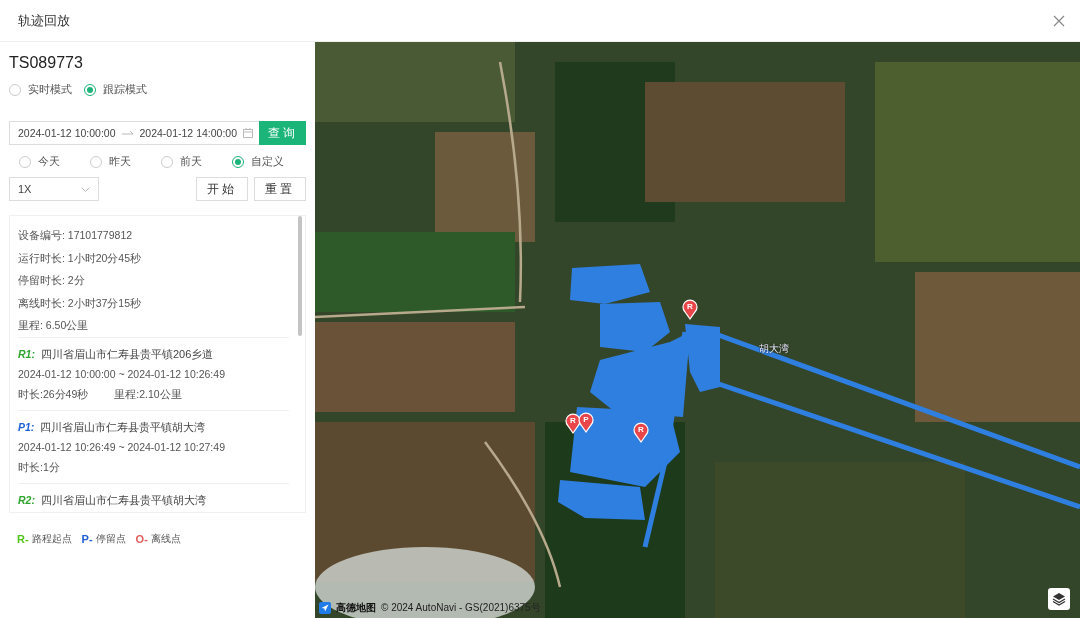 The width and height of the screenshot is (1080, 618). I want to click on summary-line: 里程: 6.50公里, so click(54, 325).